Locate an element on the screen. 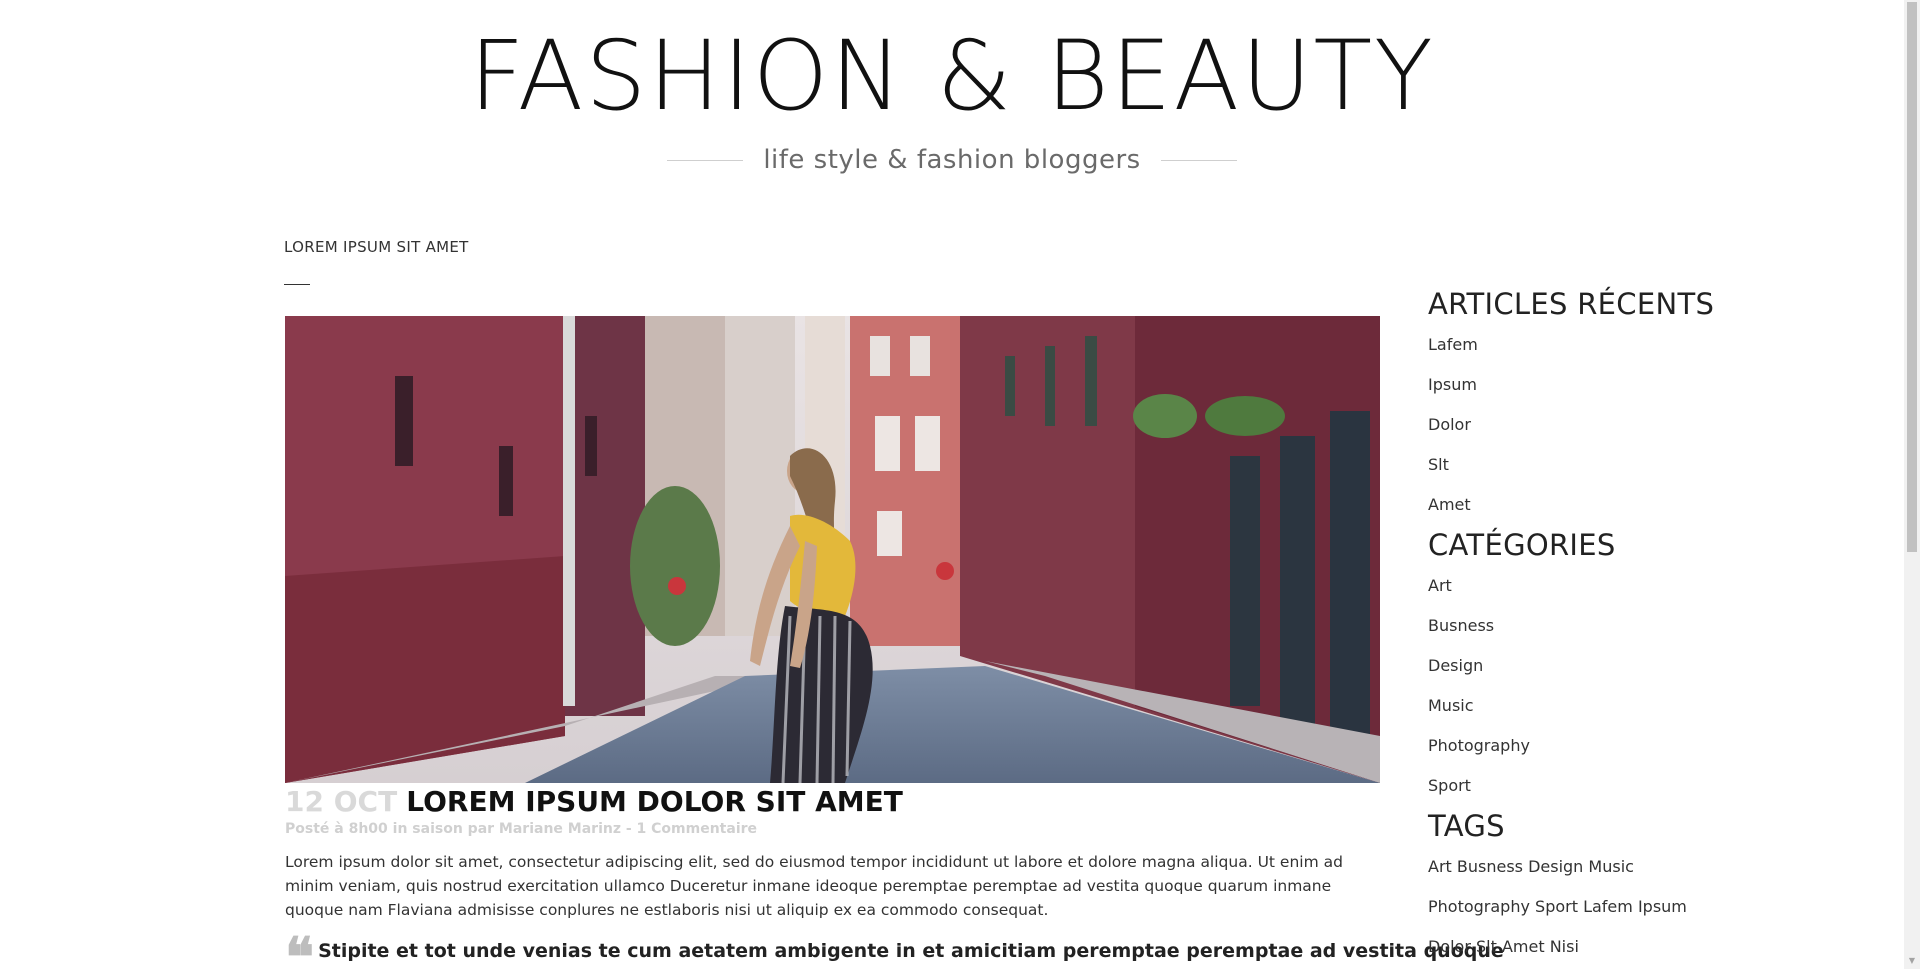  category-item: Music is located at coordinates (1628, 706).